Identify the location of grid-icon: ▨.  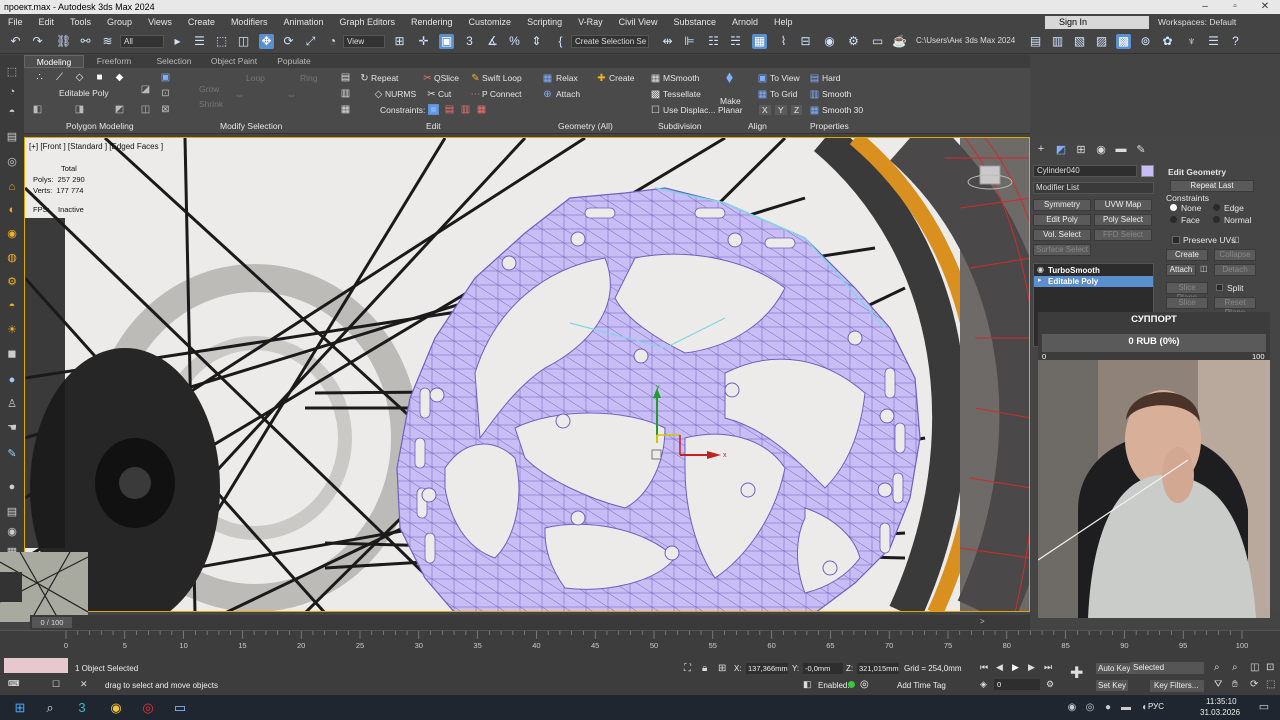
(1101, 41).